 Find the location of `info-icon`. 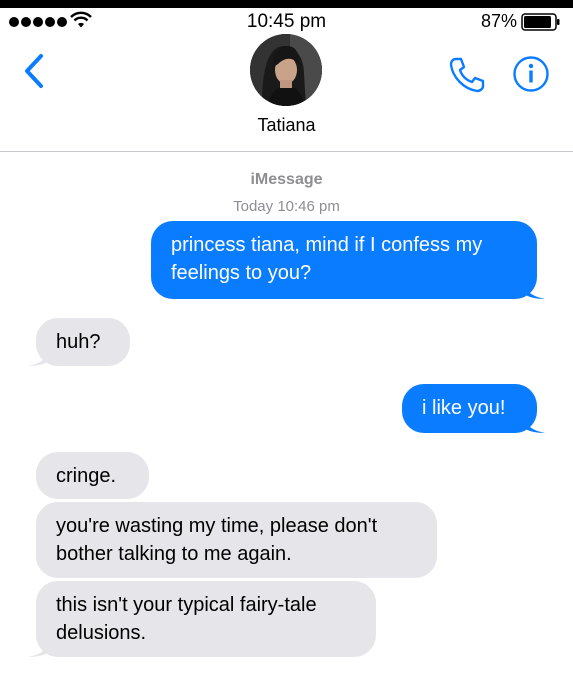

info-icon is located at coordinates (531, 74).